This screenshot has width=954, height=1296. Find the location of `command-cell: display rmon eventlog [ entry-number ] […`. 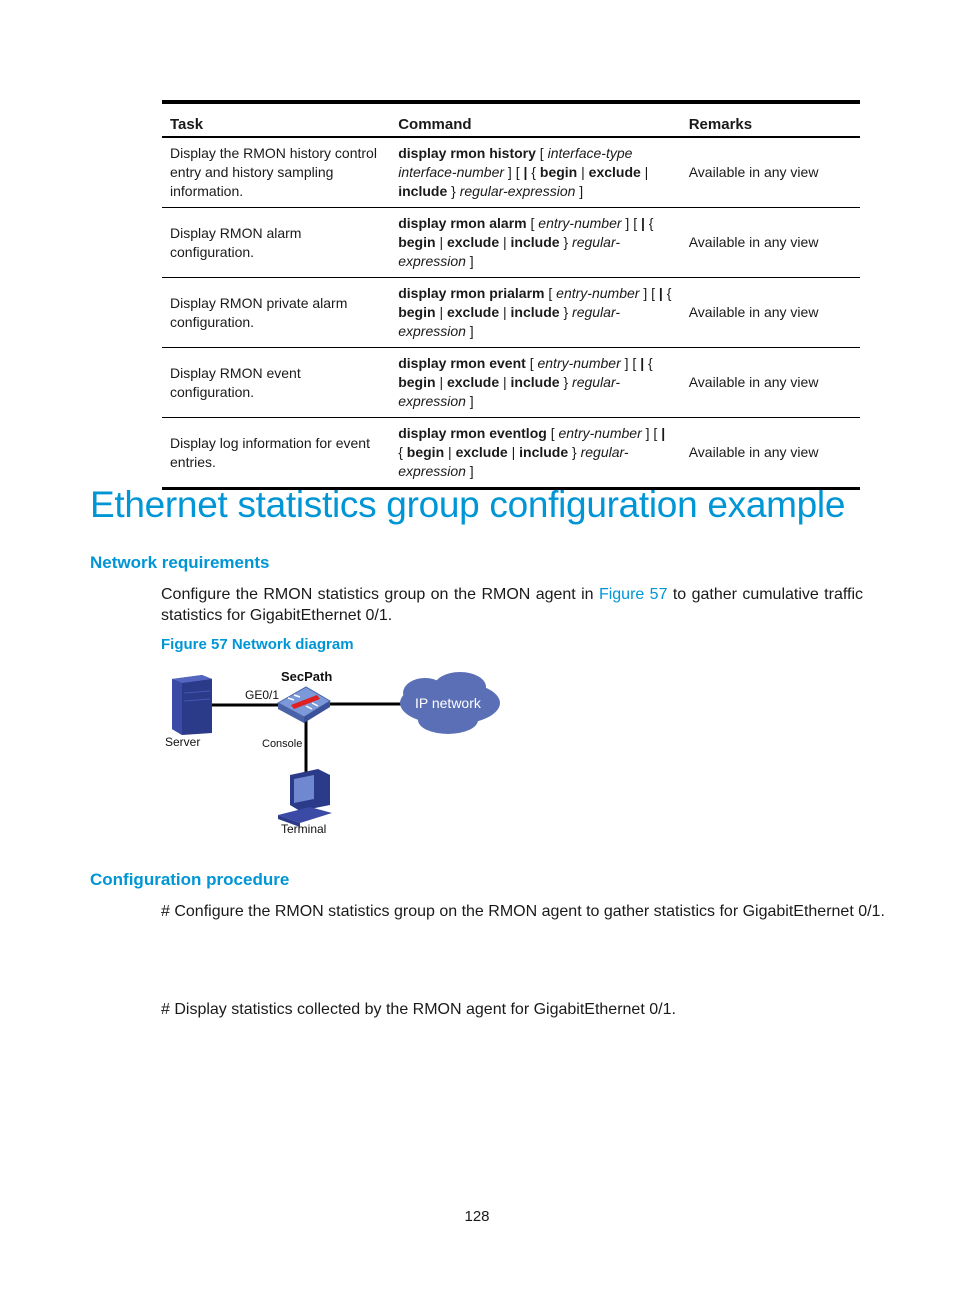

command-cell: display rmon eventlog [ entry-number ] [… is located at coordinates (535, 453).